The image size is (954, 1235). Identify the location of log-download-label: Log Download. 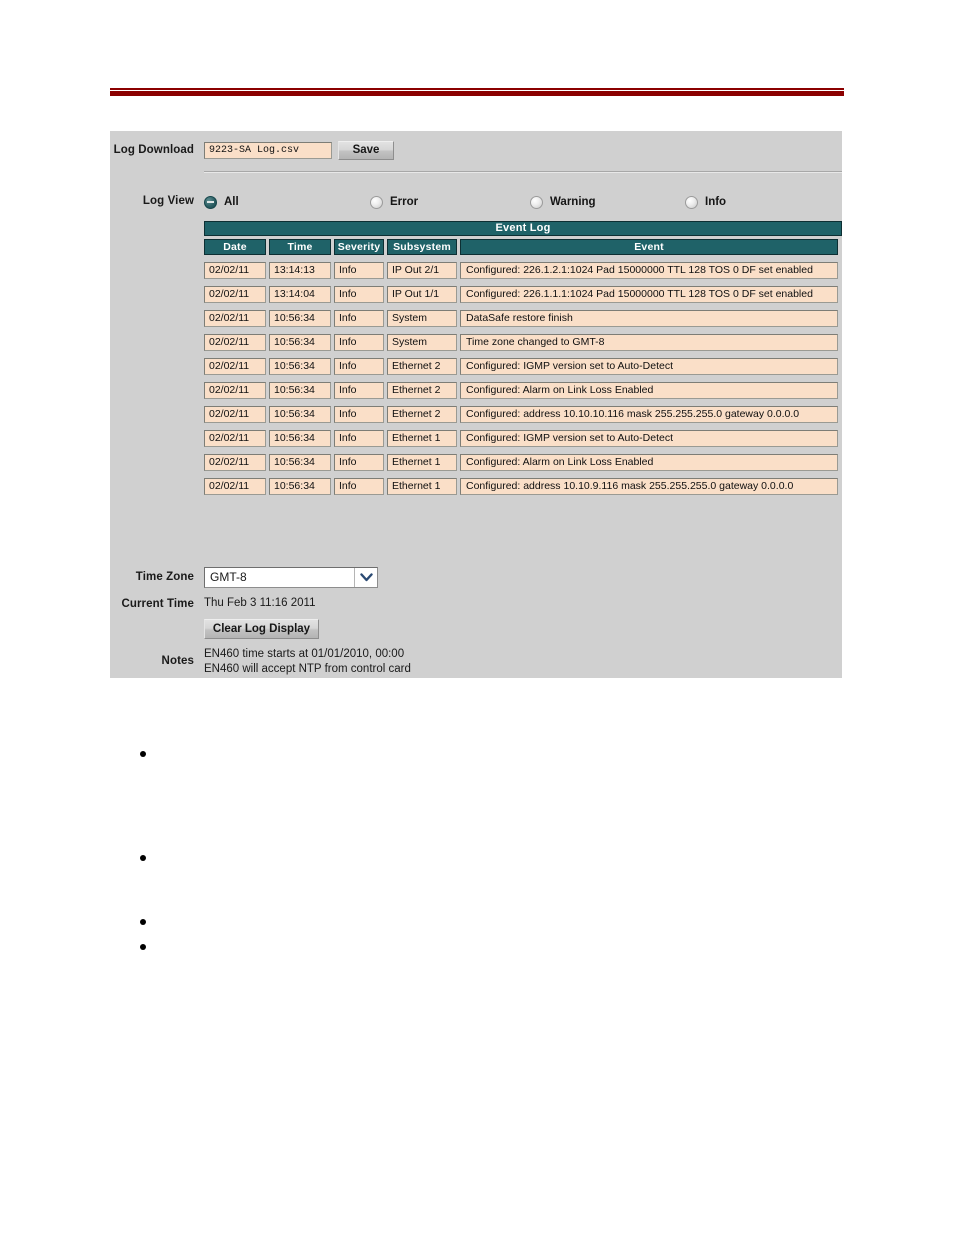
(153, 150).